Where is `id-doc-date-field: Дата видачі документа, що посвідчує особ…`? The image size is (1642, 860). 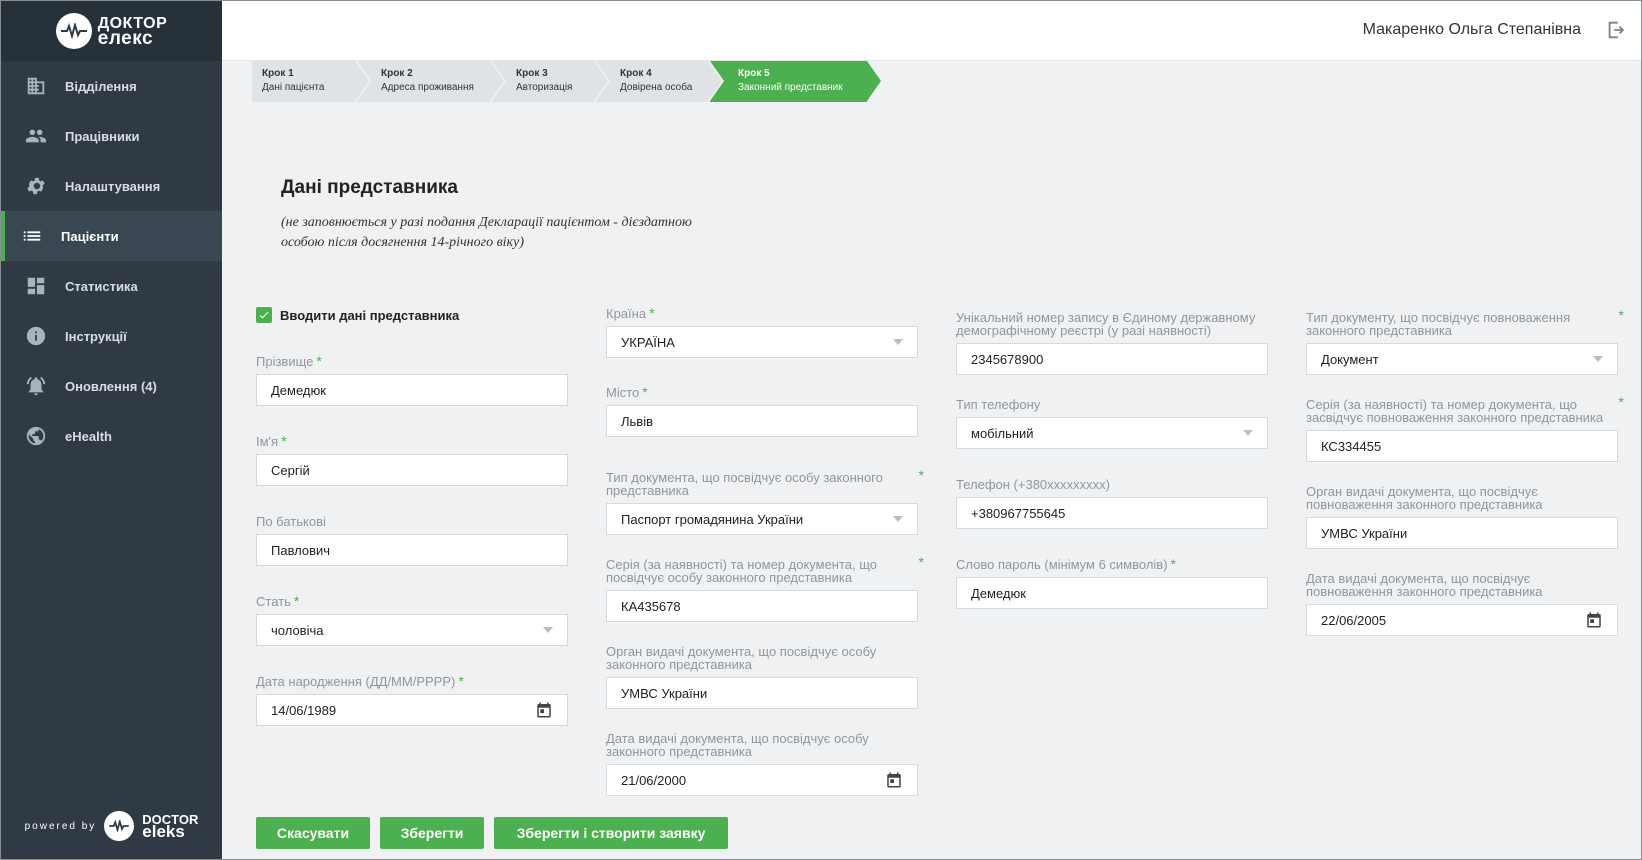
id-doc-date-field: Дата видачі документа, що посвідчує особ… is located at coordinates (762, 764).